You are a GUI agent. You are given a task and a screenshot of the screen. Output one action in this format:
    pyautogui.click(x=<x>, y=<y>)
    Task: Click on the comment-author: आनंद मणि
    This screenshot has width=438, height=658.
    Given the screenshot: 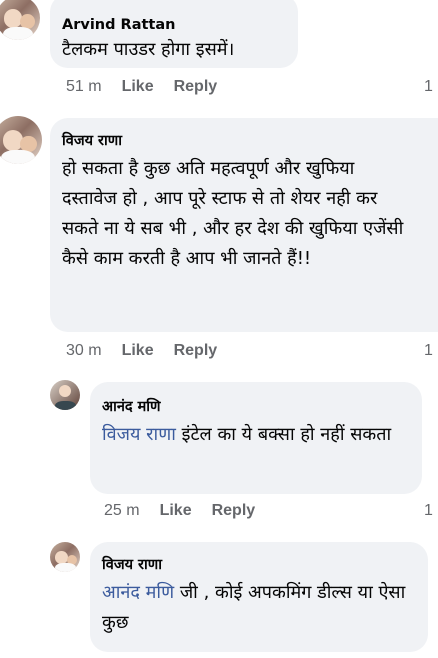 What is the action you would take?
    pyautogui.click(x=256, y=407)
    